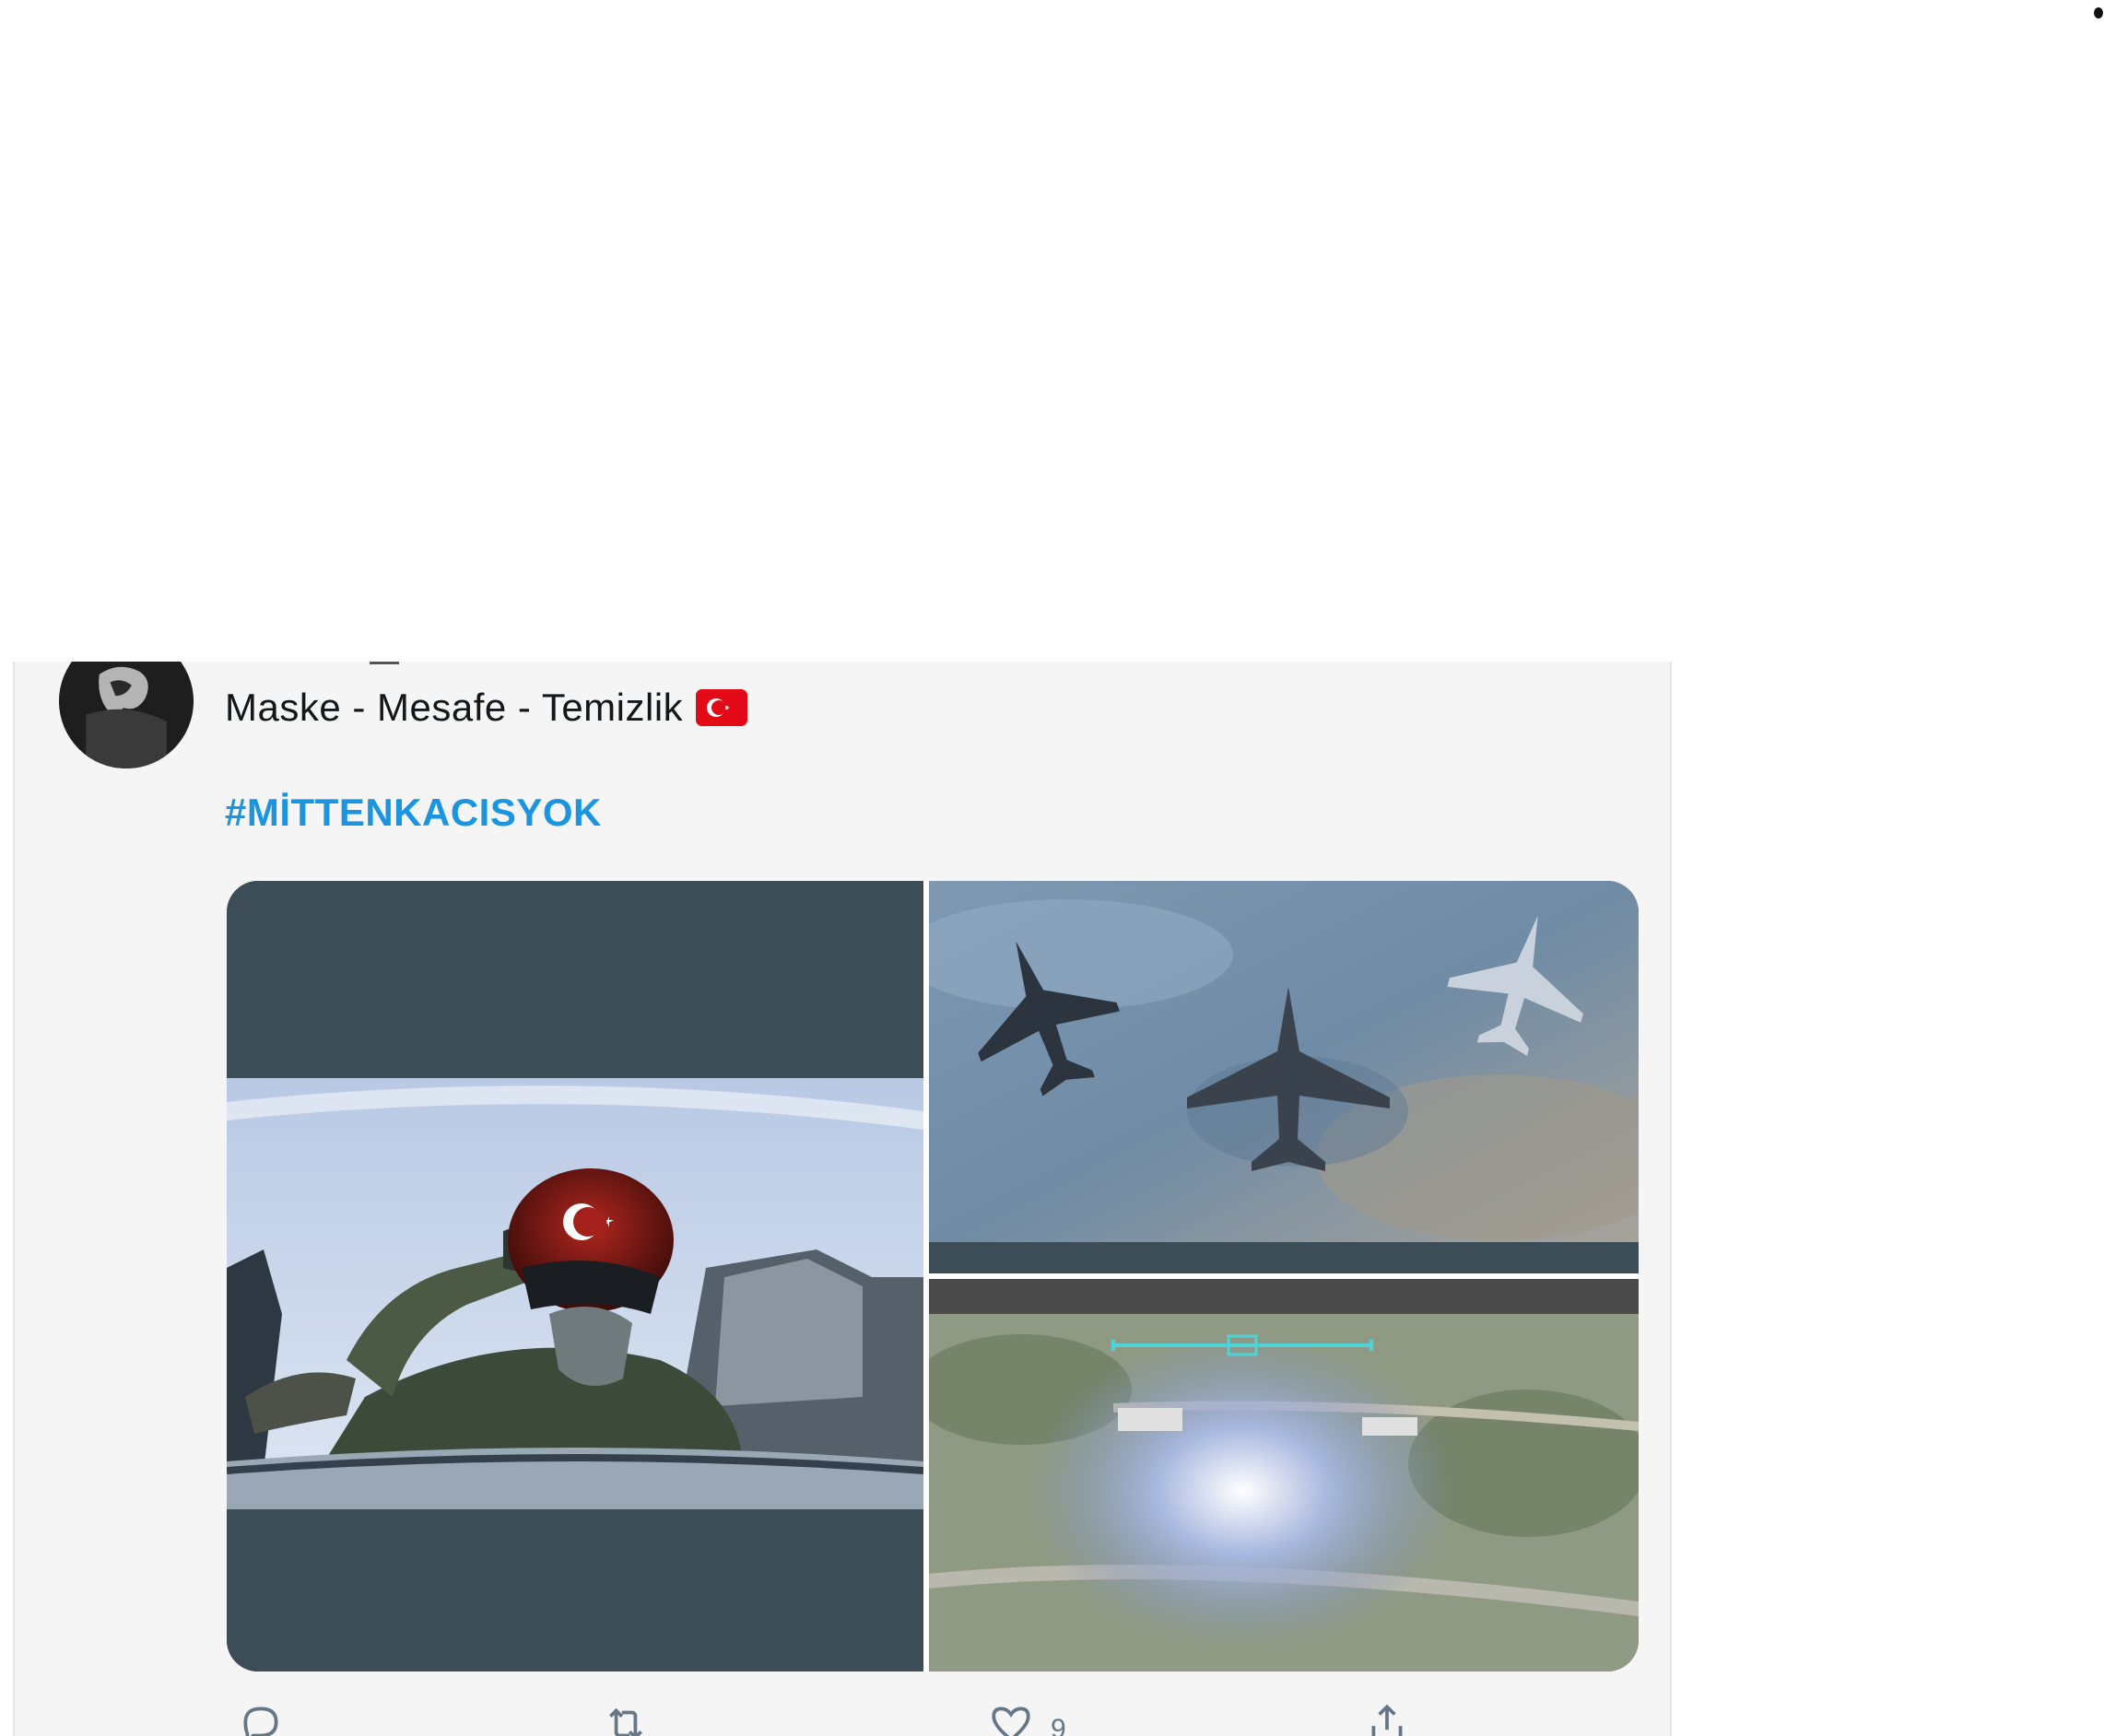 This screenshot has height=1736, width=2104. Describe the element at coordinates (870, 1718) in the screenshot. I see `tweet-actions: 9` at that location.